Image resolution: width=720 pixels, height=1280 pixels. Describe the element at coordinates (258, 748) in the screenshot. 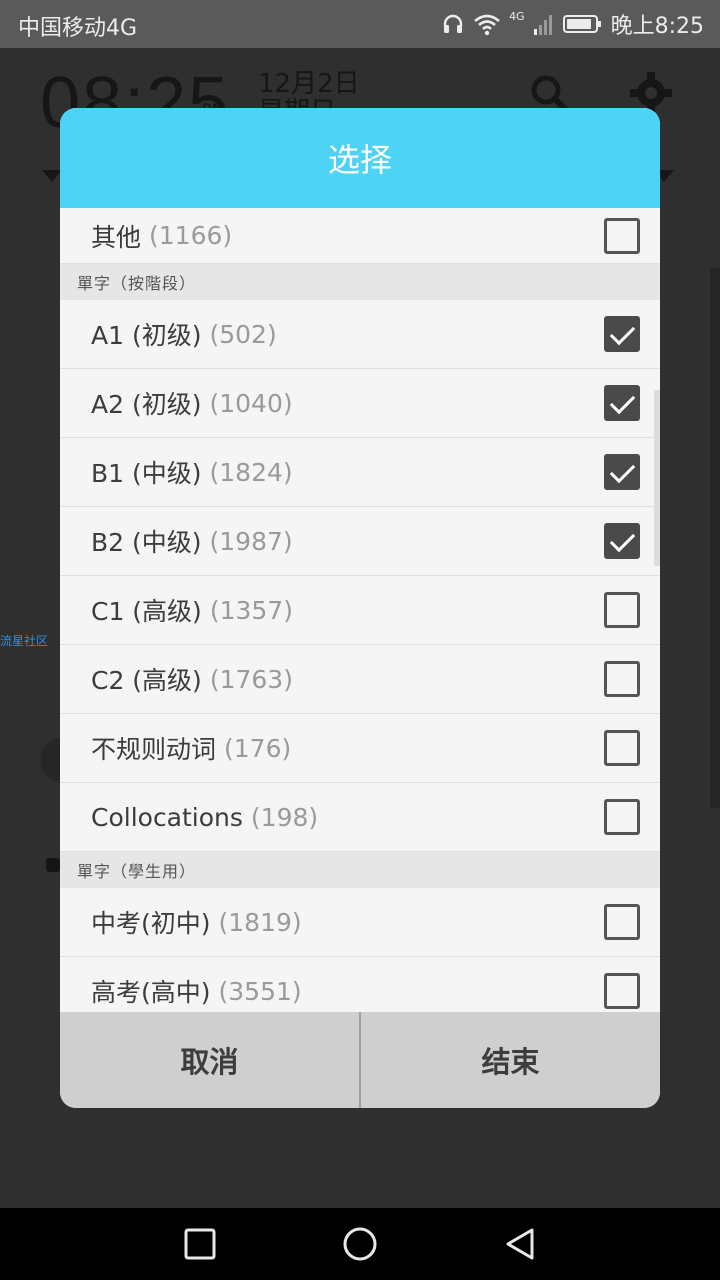

I see `item-count: (176)` at that location.